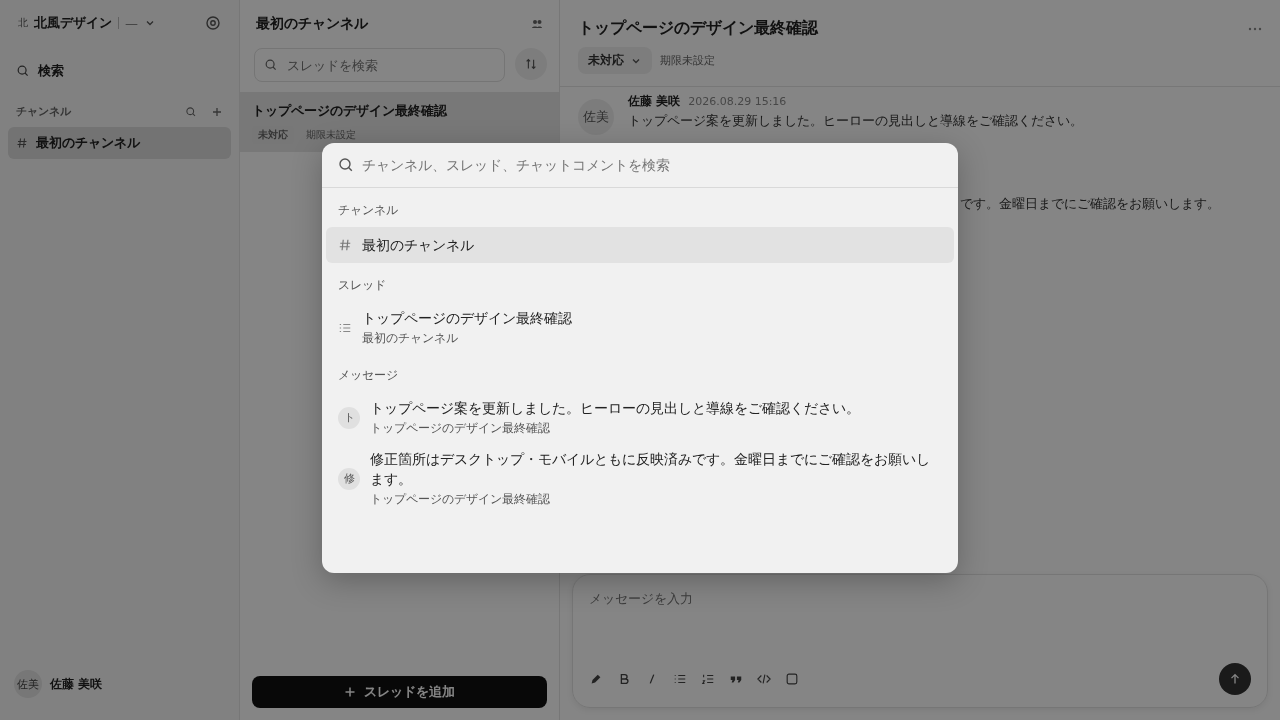  I want to click on channel-item: 最初のチャンネル, so click(119, 143).